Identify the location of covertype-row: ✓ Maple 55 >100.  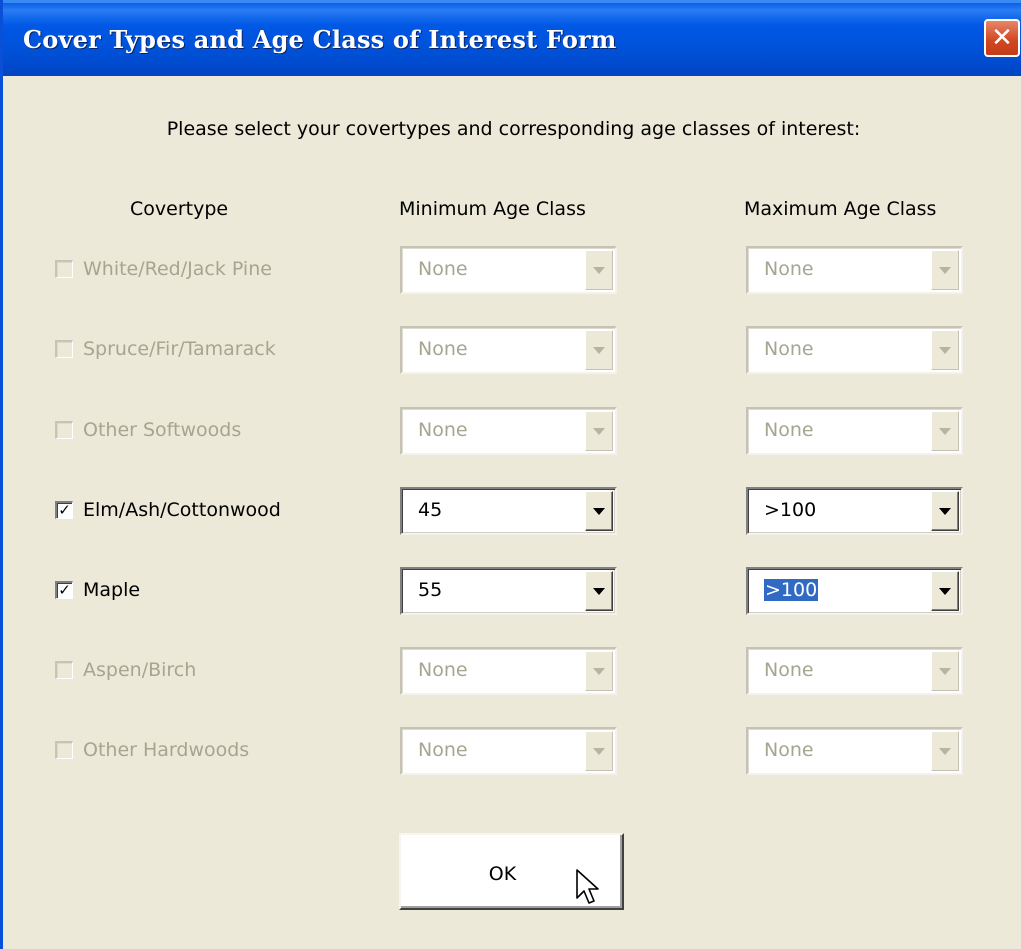
(512, 592).